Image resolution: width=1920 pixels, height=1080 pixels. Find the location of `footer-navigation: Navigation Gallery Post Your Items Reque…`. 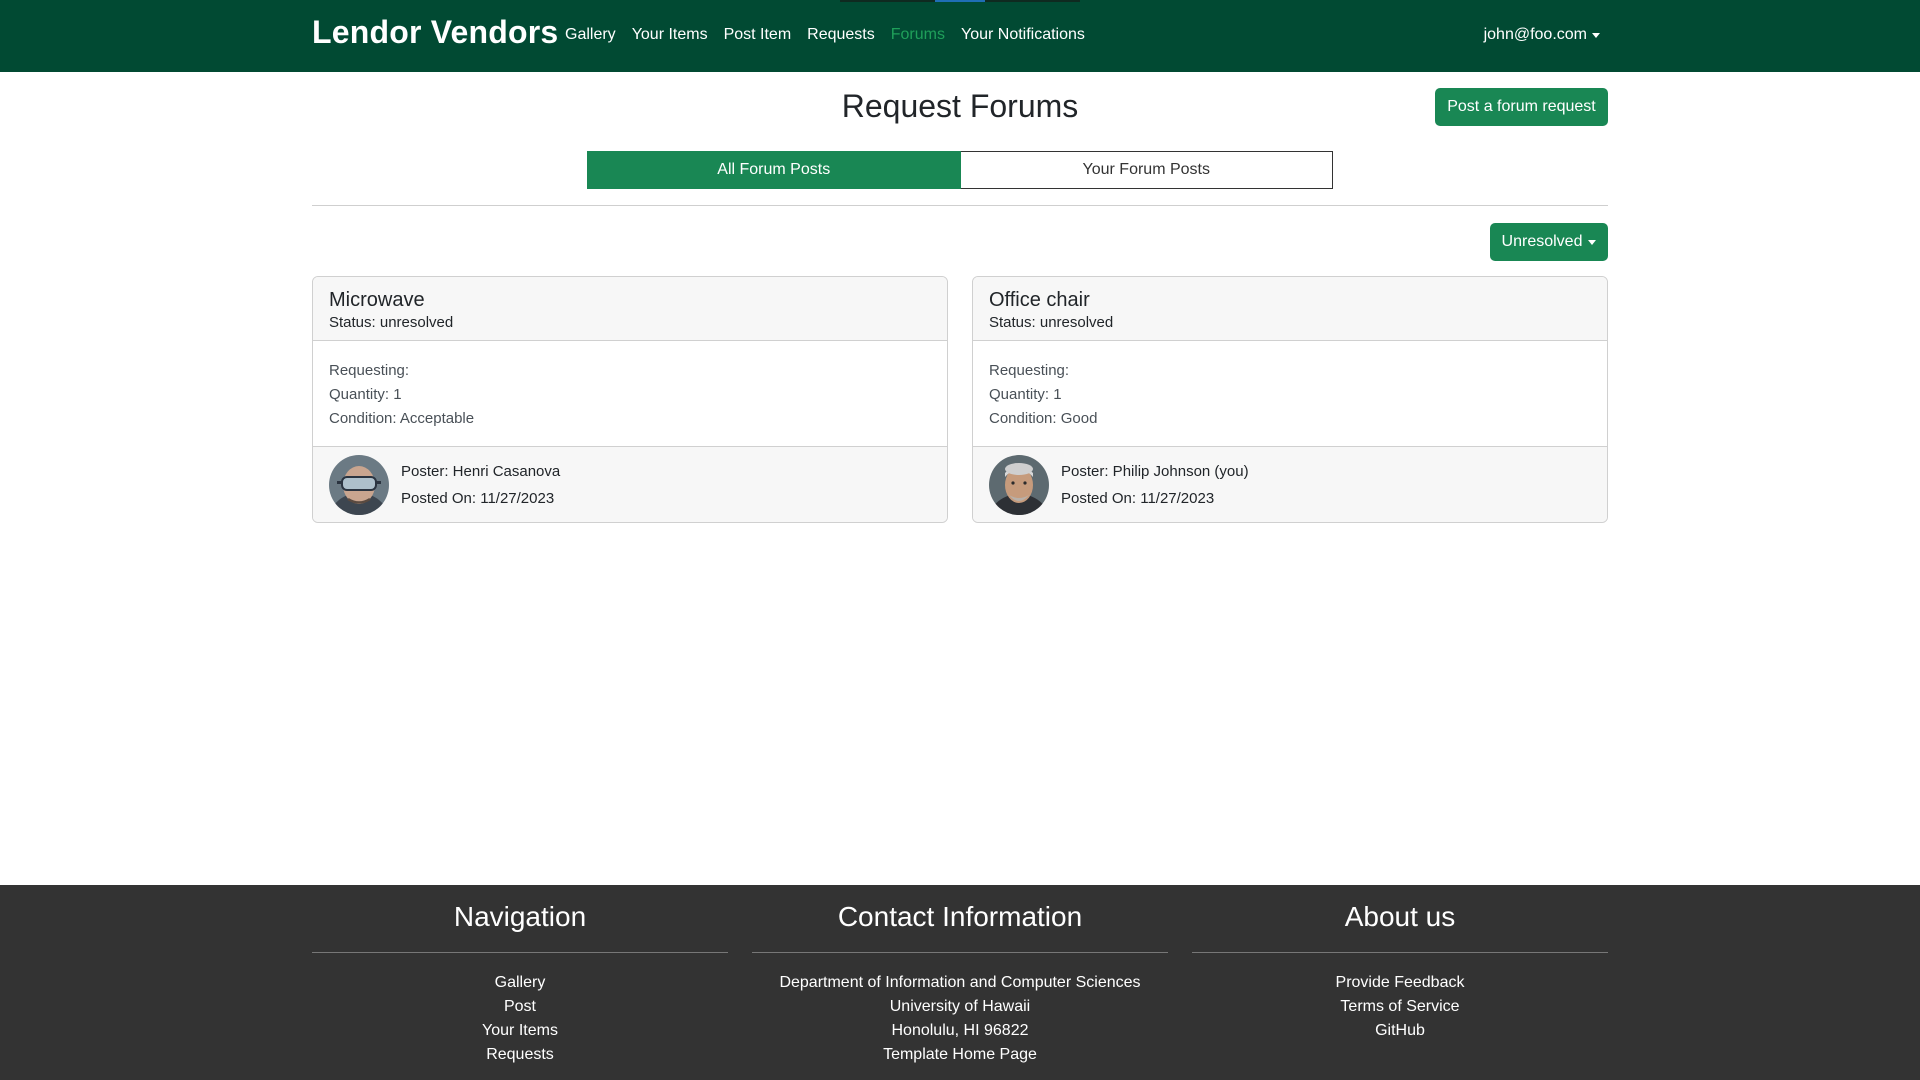

footer-navigation: Navigation Gallery Post Your Items Reque… is located at coordinates (520, 976).